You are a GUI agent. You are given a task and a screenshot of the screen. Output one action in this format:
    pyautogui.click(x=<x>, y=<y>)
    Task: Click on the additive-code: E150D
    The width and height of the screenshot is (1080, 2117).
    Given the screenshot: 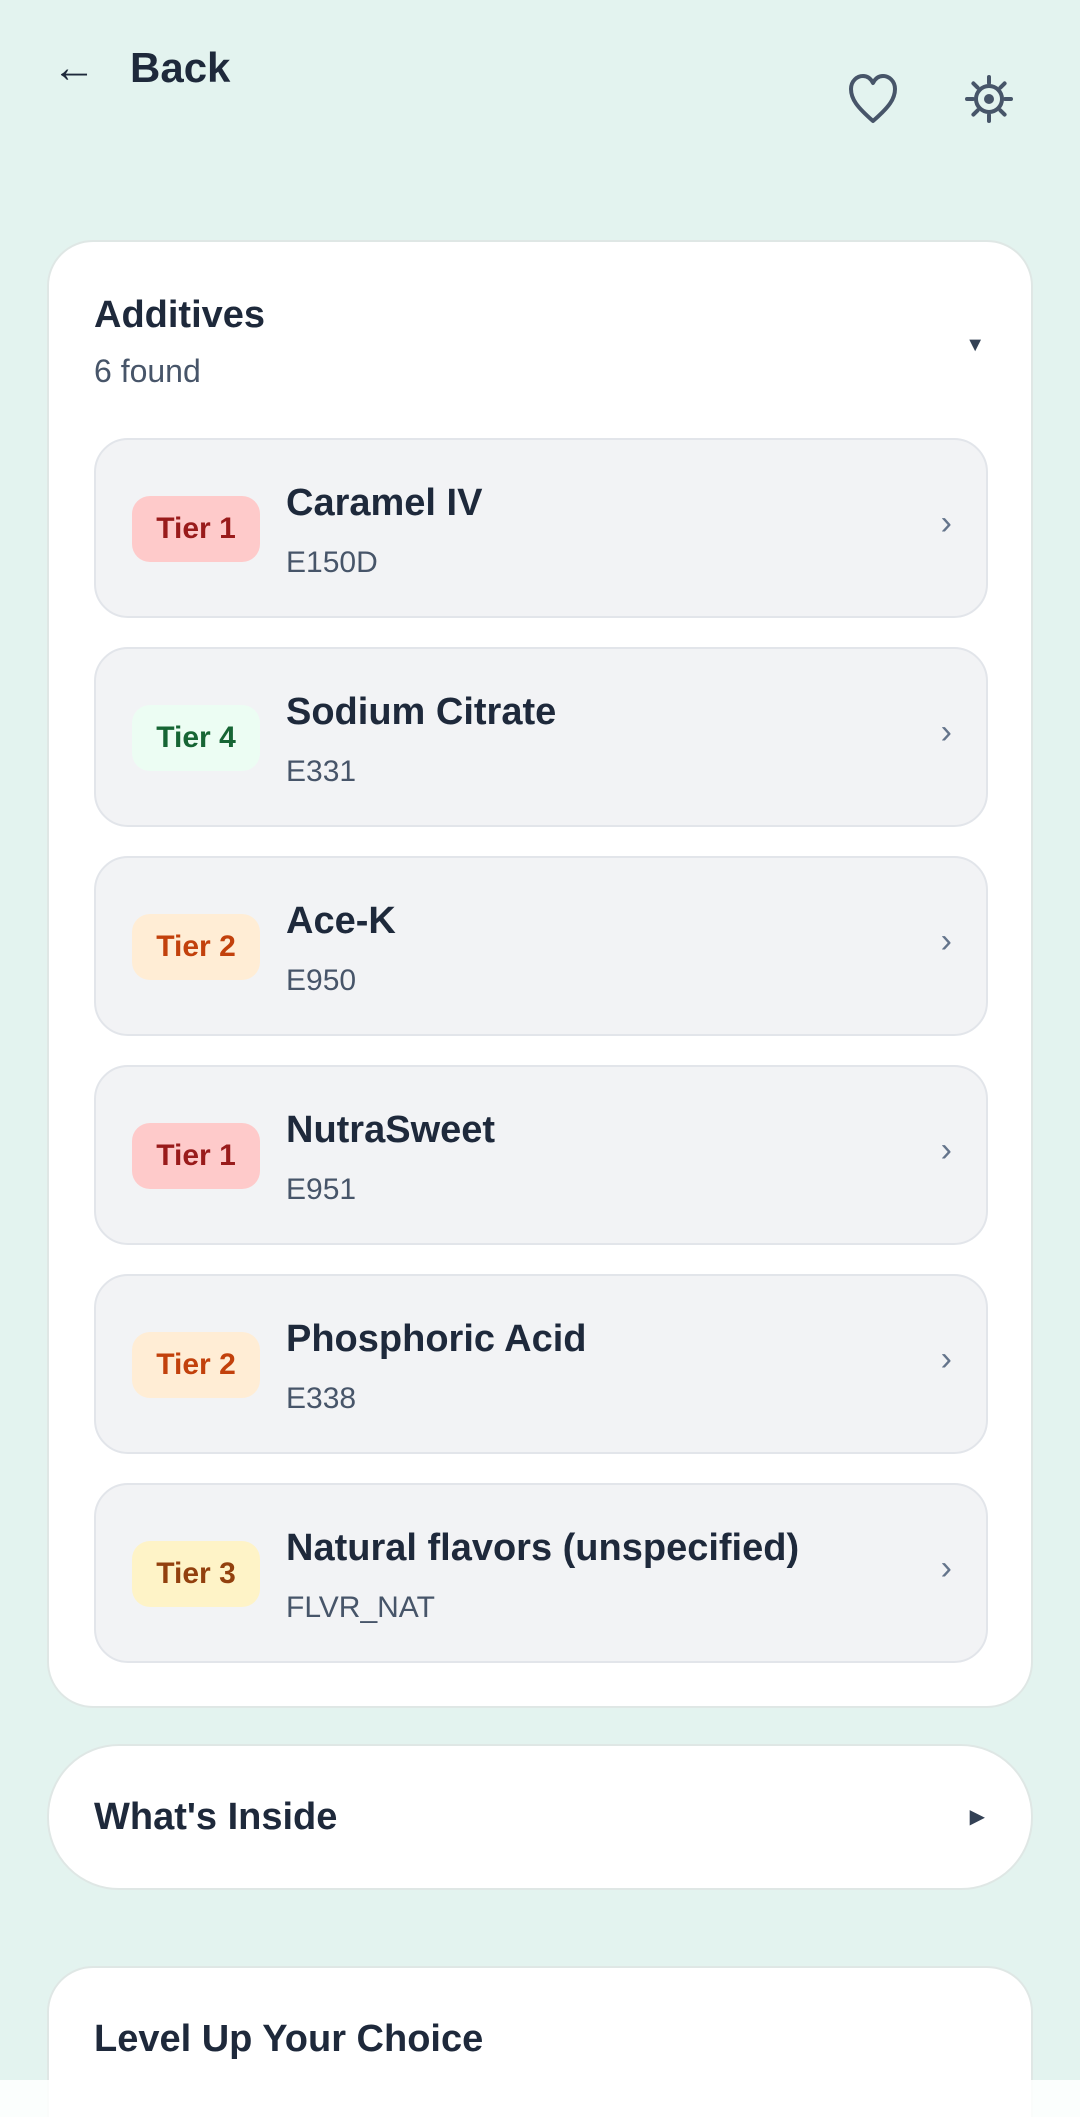 What is the action you would take?
    pyautogui.click(x=332, y=562)
    